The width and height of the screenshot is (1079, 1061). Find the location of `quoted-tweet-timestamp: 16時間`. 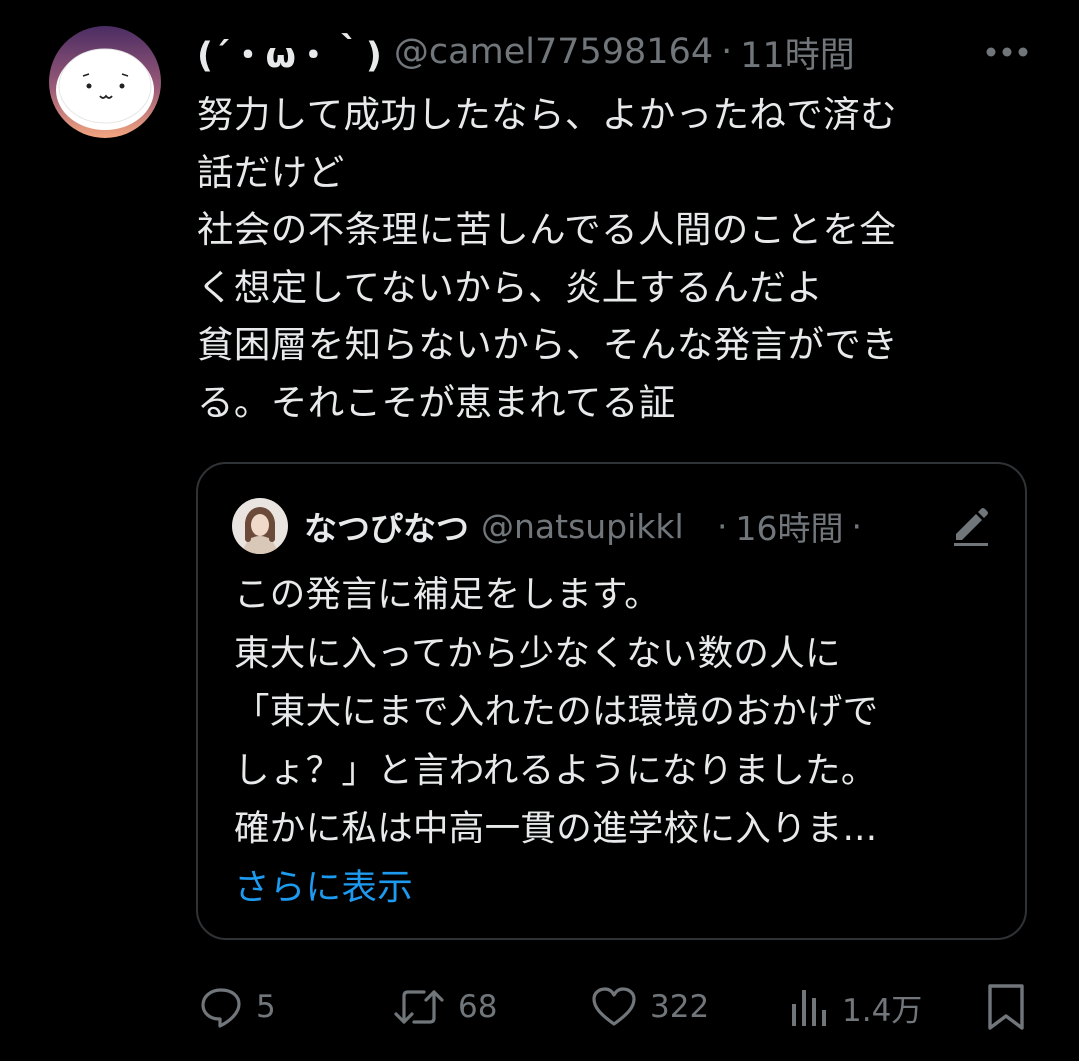

quoted-tweet-timestamp: 16時間 is located at coordinates (790, 526).